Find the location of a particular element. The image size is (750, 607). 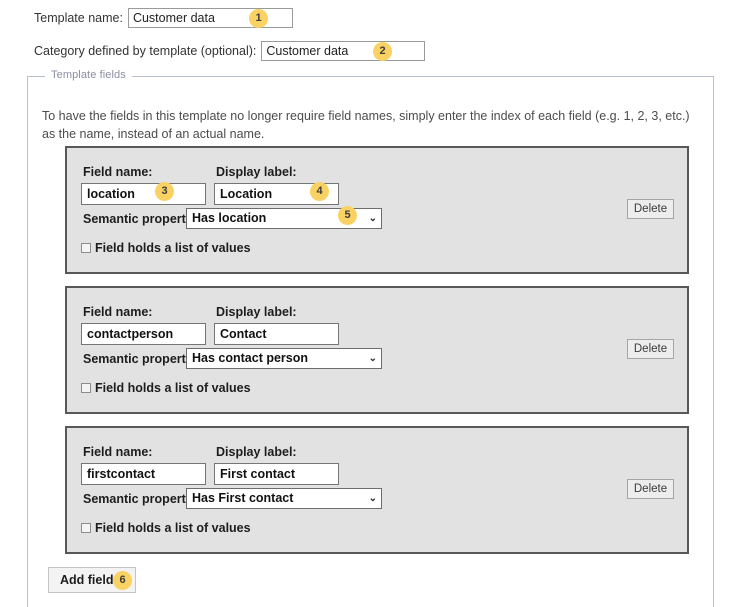

semantic-property-select: Has contact person ⌄ is located at coordinates (284, 358).